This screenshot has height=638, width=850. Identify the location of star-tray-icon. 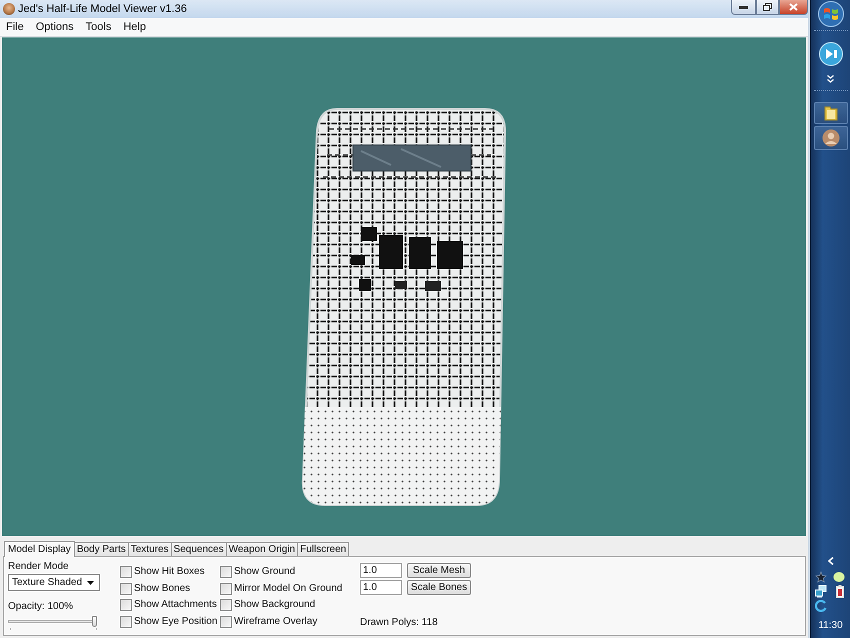
(820, 577).